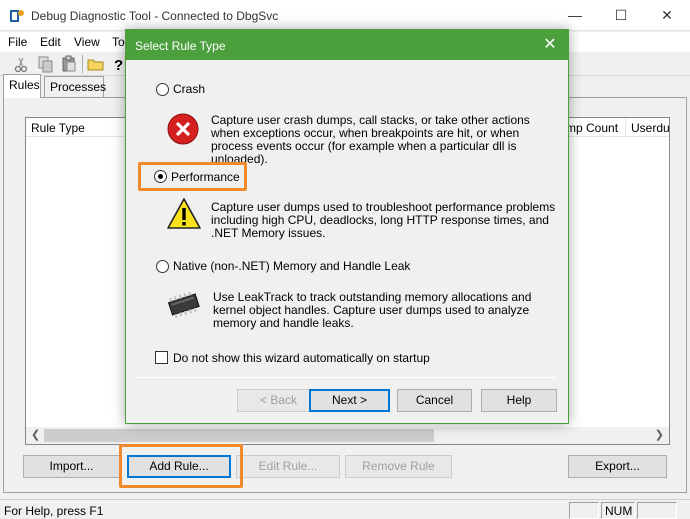 This screenshot has width=690, height=519. I want to click on next-button: Next >, so click(349, 400).